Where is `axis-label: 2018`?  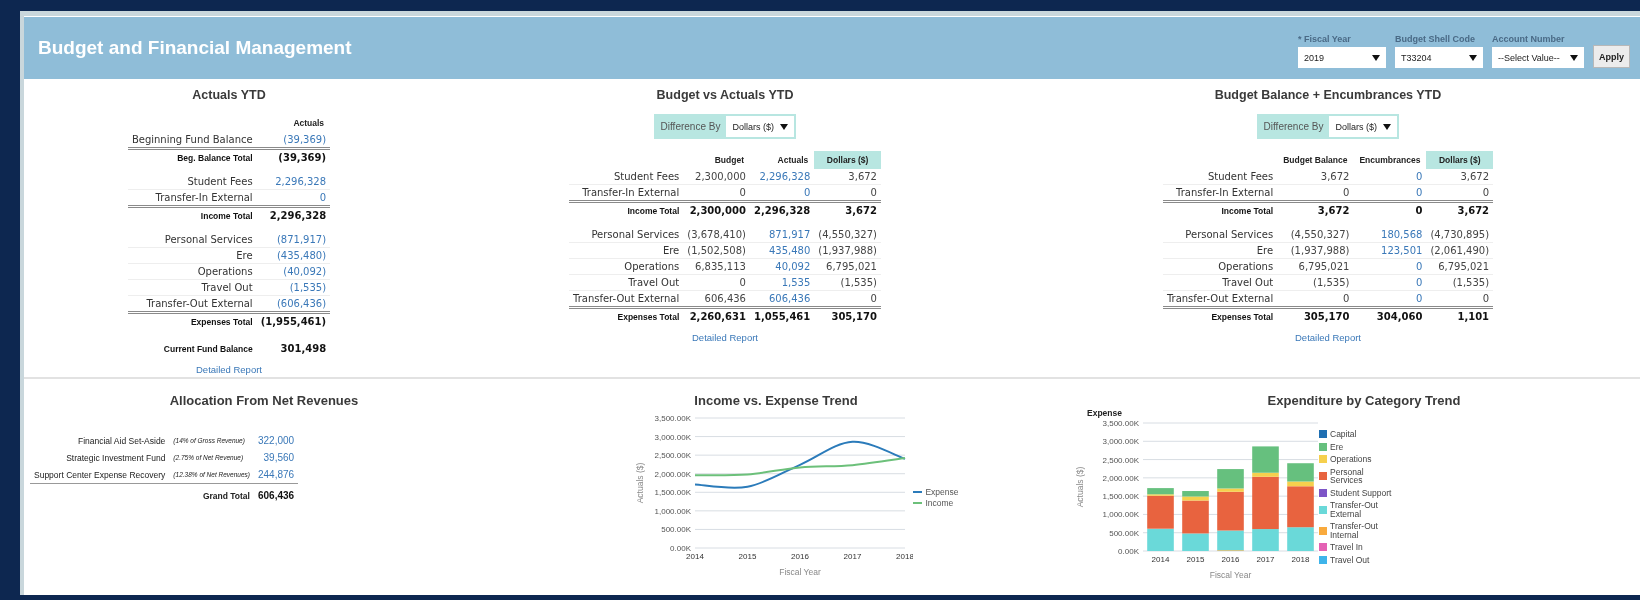 axis-label: 2018 is located at coordinates (1300, 559).